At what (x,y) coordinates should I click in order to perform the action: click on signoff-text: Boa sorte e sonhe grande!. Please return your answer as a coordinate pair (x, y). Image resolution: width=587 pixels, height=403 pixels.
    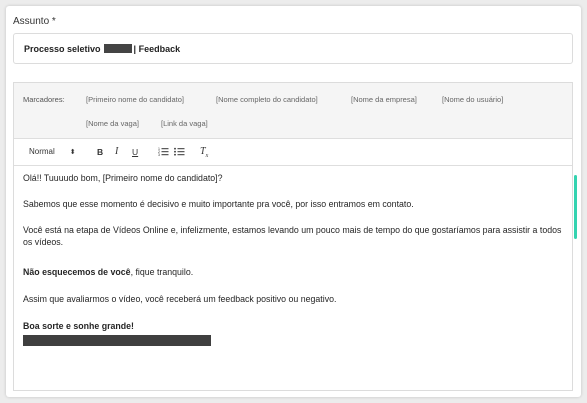
    Looking at the image, I should click on (78, 326).